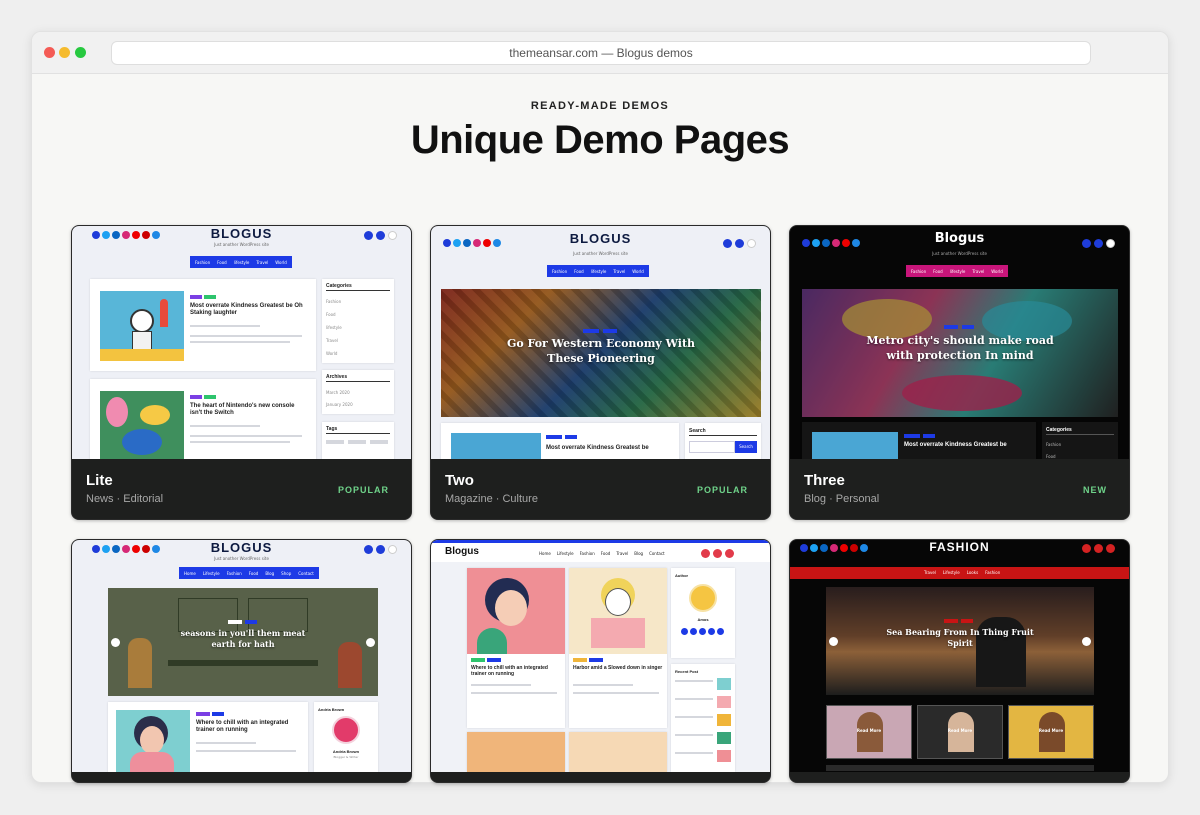 The width and height of the screenshot is (1200, 815). I want to click on demo-card-footer: Two Magazine · Culture POPULAR, so click(600, 489).